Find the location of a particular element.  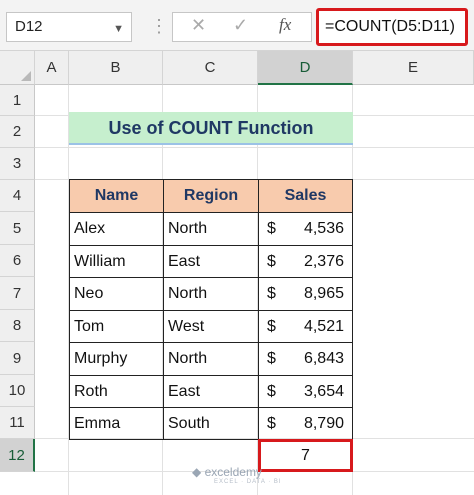

gridline is located at coordinates (254, 147).